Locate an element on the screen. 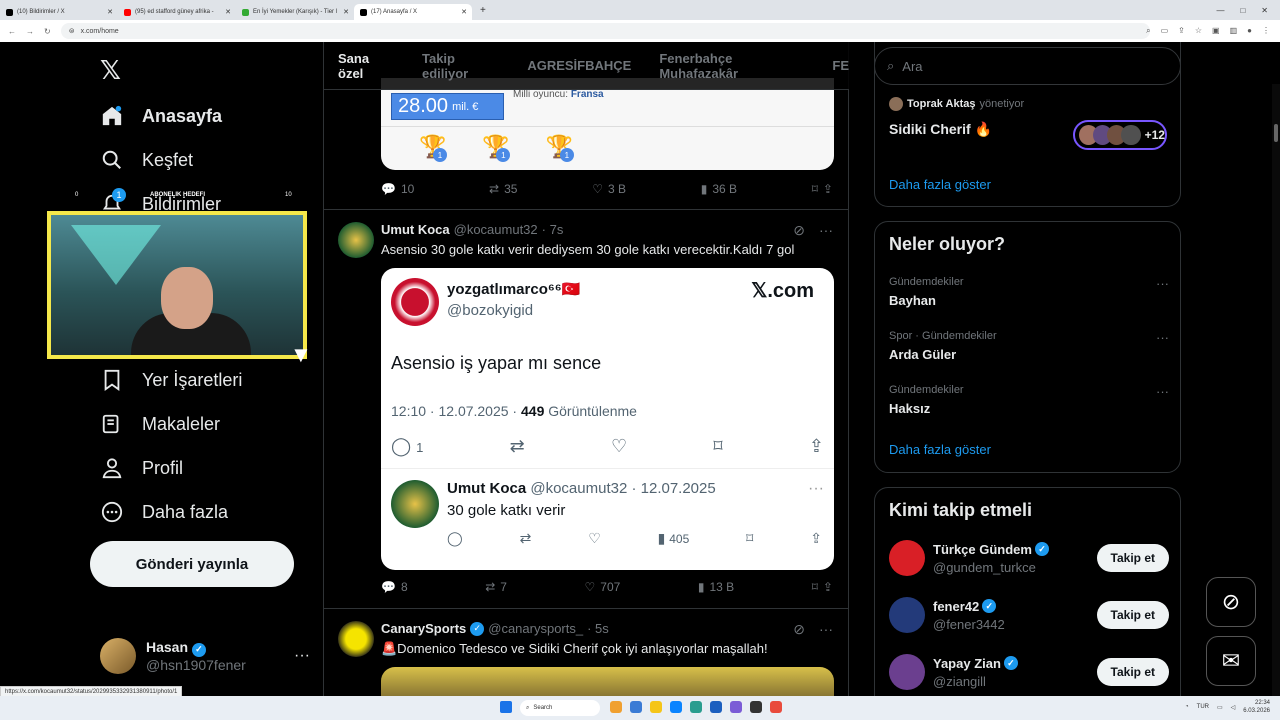 This screenshot has height=720, width=1280. network-icon: ▭ is located at coordinates (1220, 707).